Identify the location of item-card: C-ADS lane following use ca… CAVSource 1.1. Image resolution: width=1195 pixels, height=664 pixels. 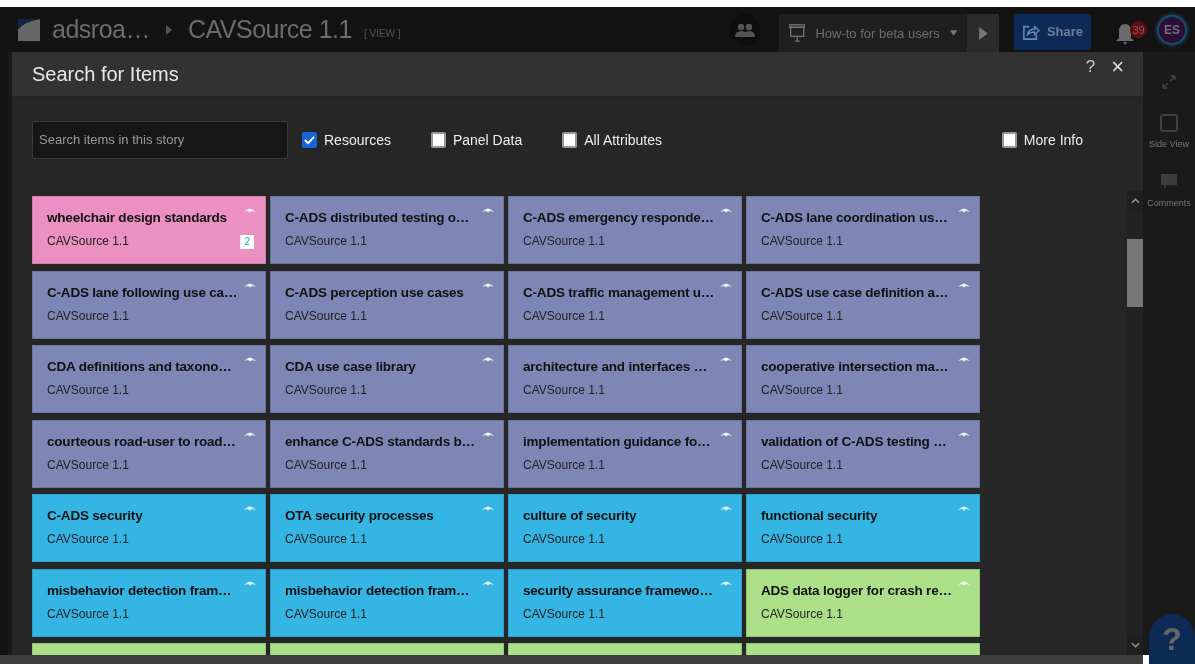
(149, 304).